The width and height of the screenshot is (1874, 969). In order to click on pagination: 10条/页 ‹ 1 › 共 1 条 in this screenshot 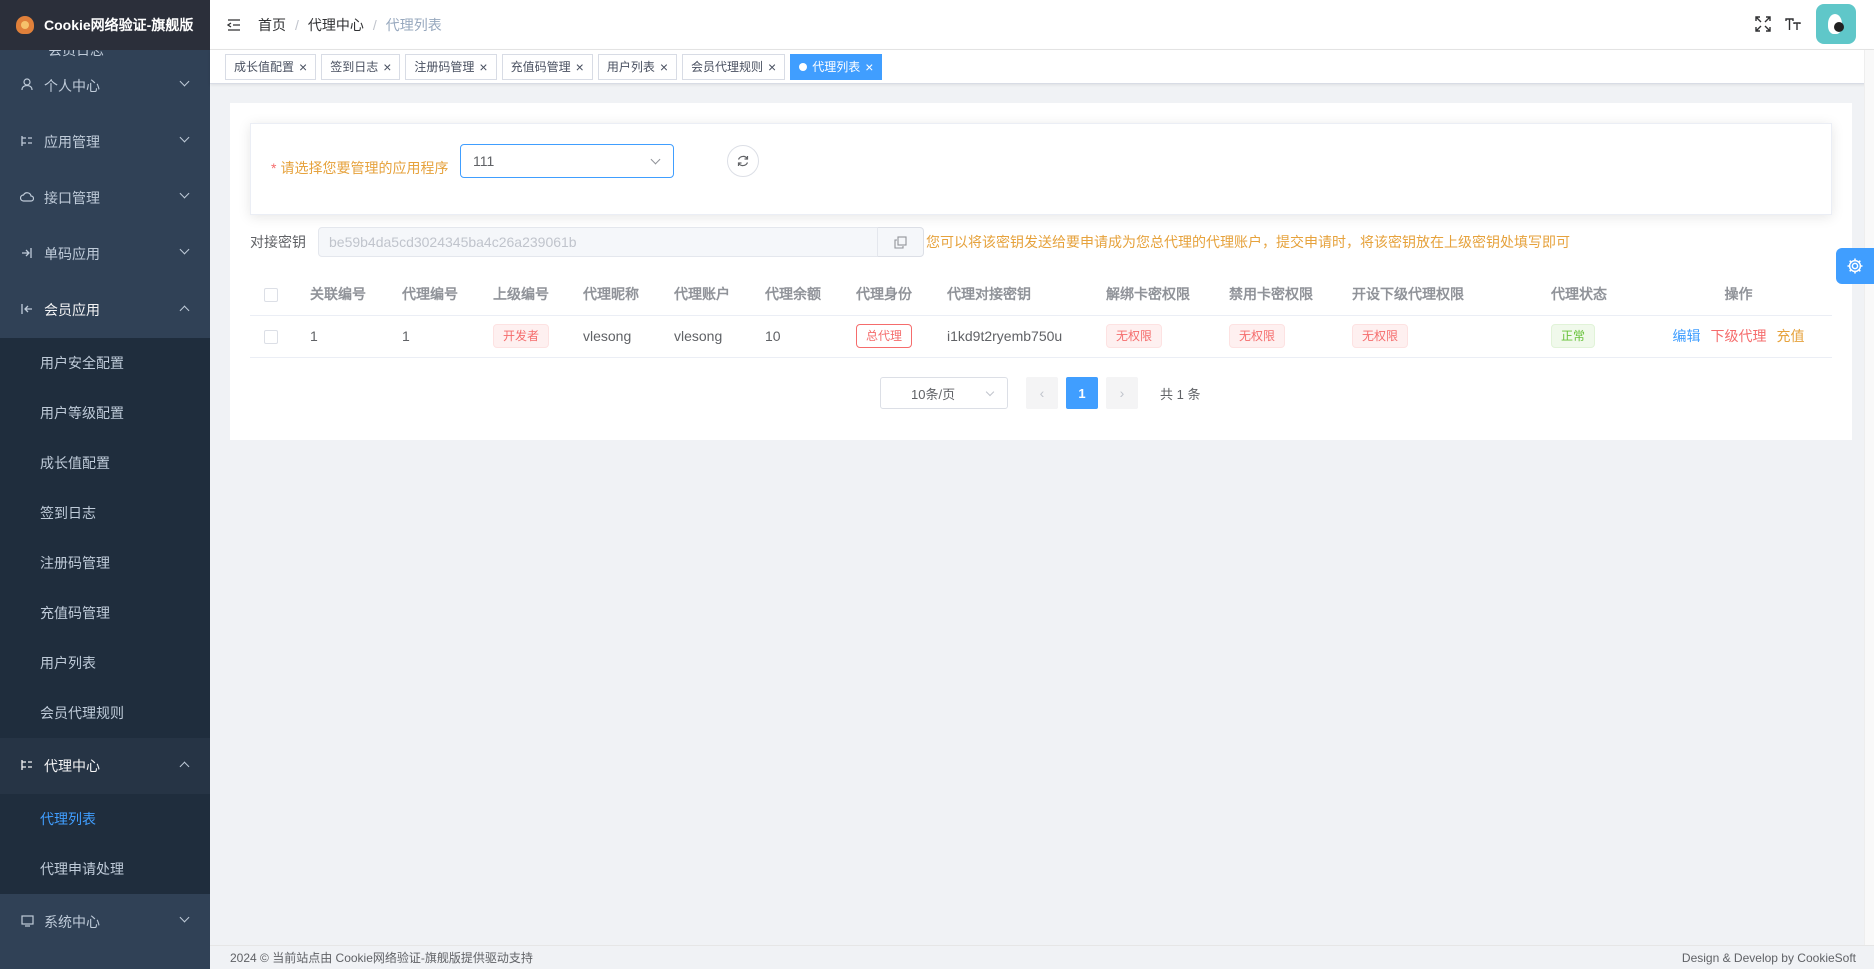, I will do `click(1040, 393)`.